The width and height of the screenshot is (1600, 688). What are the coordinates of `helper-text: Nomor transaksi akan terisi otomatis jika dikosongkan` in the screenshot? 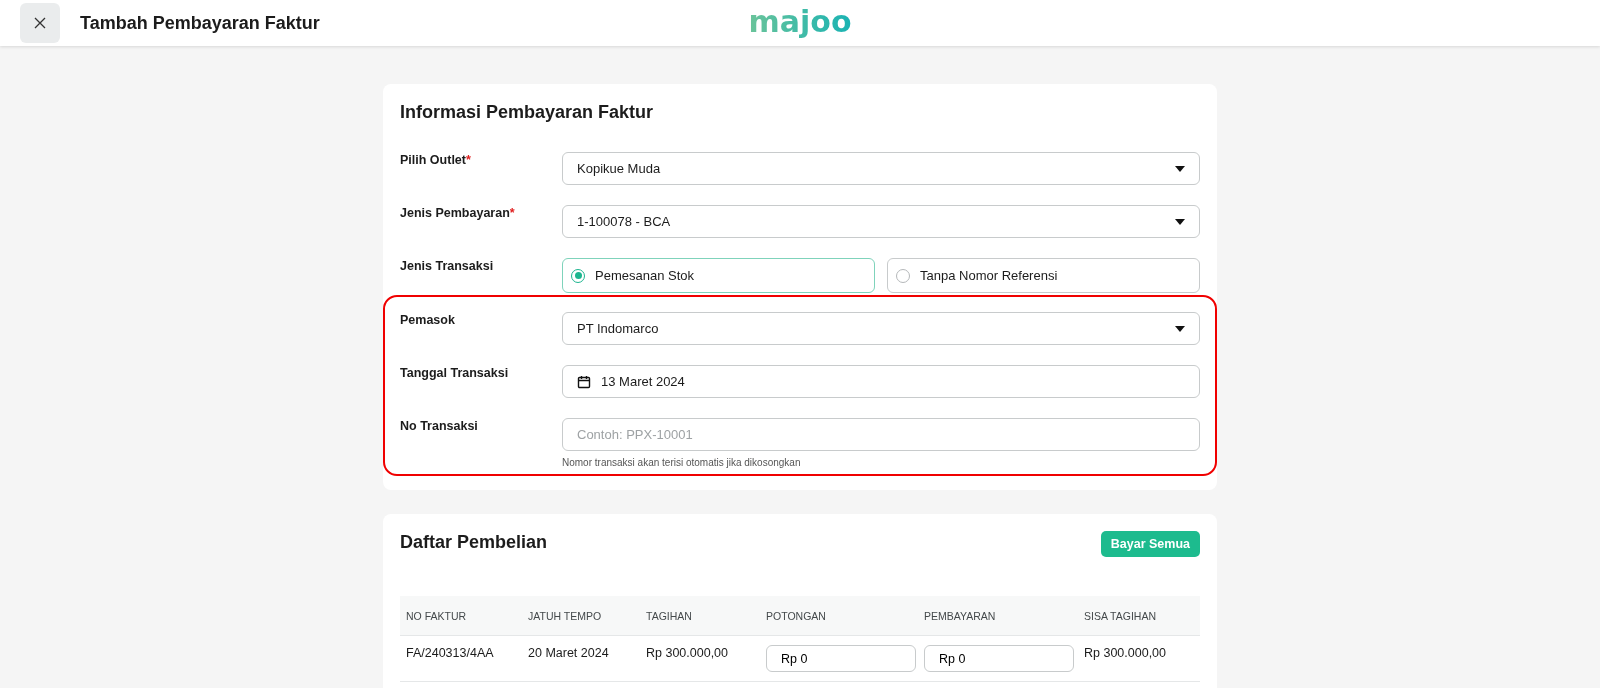 It's located at (682, 462).